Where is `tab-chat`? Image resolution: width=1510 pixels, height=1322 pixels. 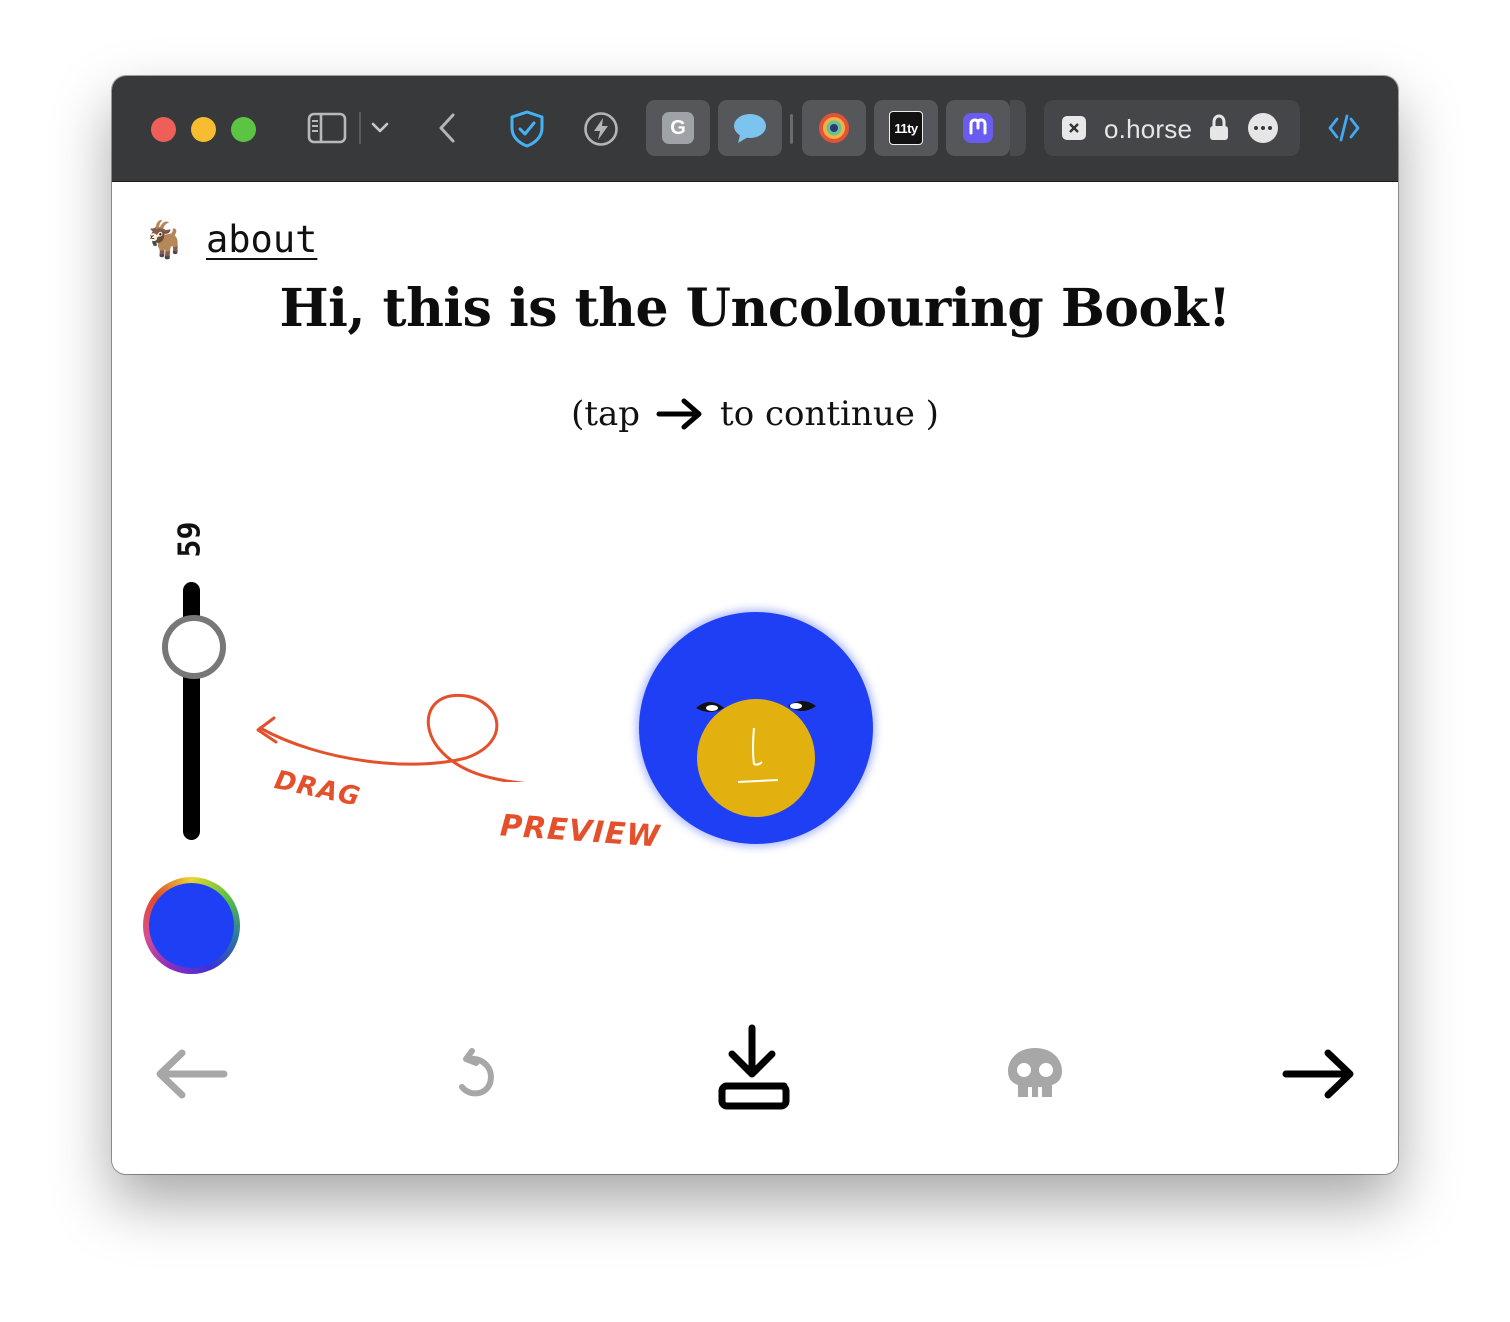
tab-chat is located at coordinates (750, 128).